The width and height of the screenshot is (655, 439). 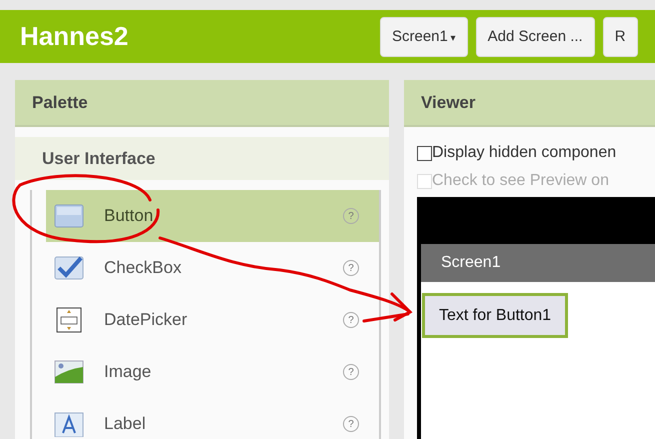 I want to click on item-label: DatePicker, so click(x=146, y=320).